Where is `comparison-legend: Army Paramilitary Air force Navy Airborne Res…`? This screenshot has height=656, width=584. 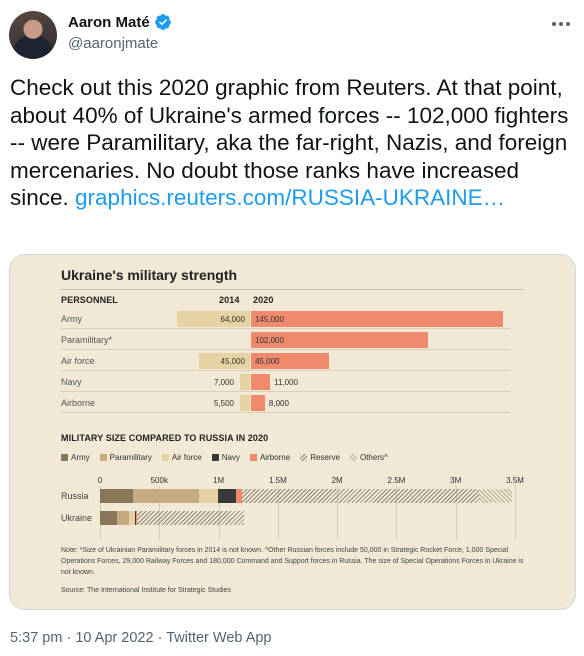 comparison-legend: Army Paramilitary Air force Navy Airborne Res… is located at coordinates (224, 457).